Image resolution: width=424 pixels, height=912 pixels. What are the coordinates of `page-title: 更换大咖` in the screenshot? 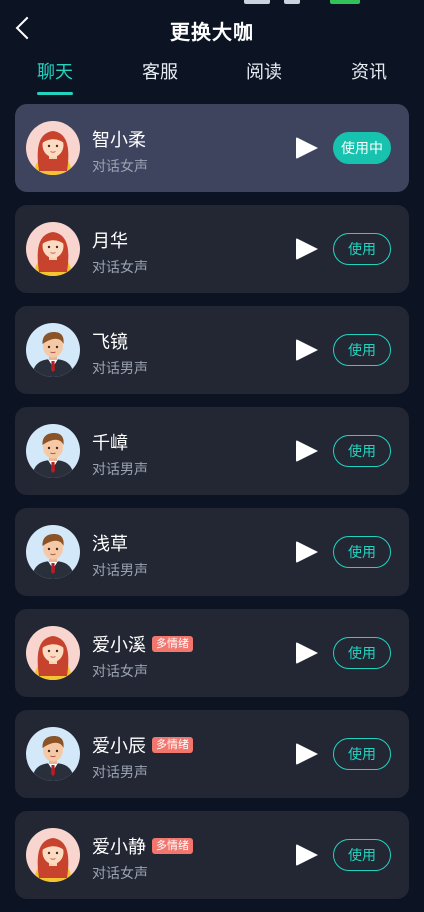 It's located at (212, 32).